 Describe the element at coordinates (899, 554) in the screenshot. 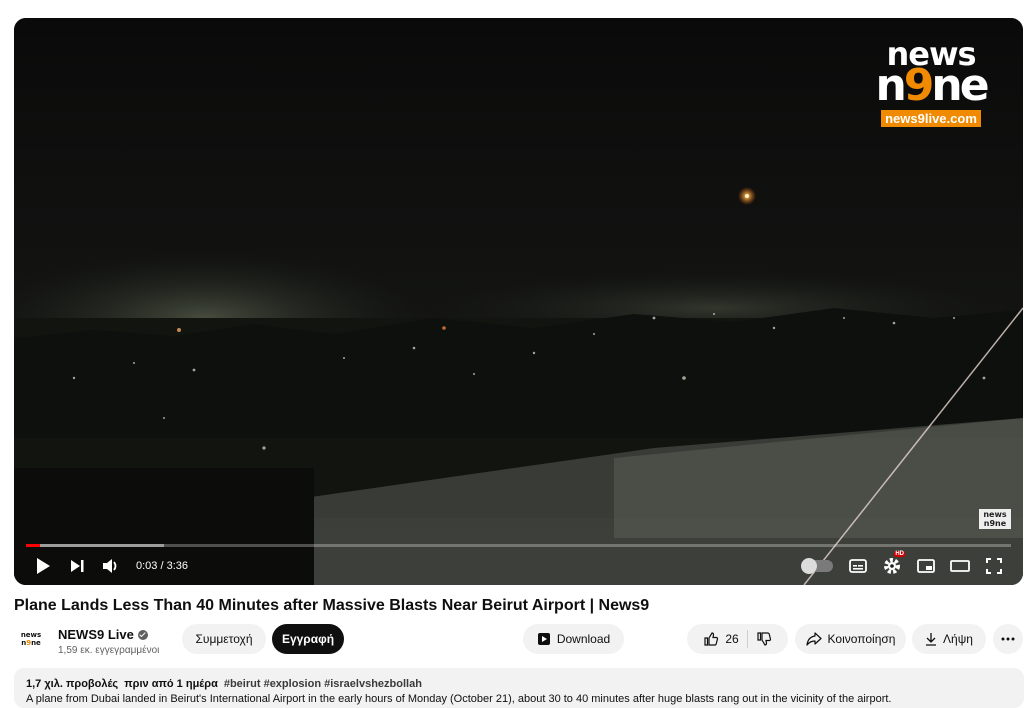

I see `hd-badge: HD` at that location.